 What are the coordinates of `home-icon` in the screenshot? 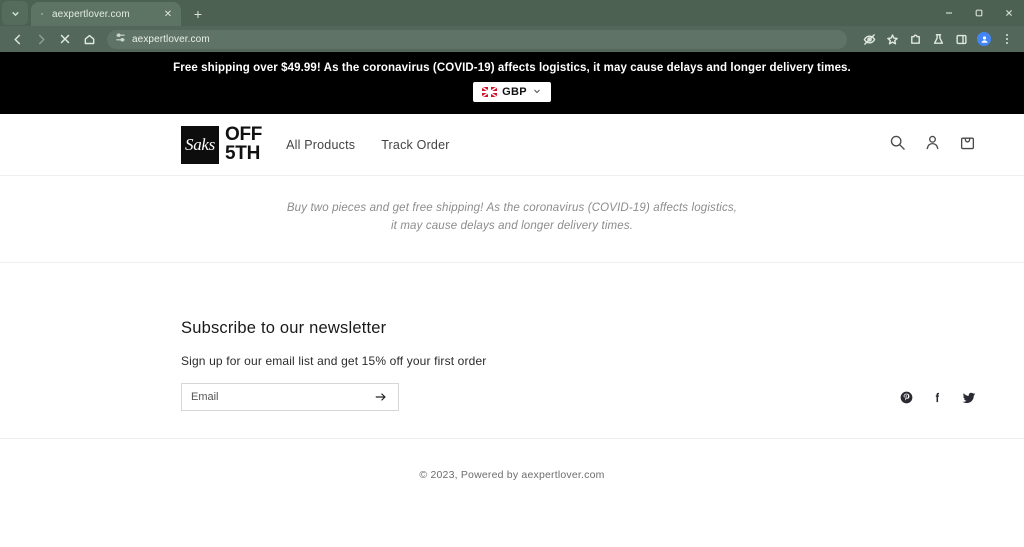 It's located at (89, 39).